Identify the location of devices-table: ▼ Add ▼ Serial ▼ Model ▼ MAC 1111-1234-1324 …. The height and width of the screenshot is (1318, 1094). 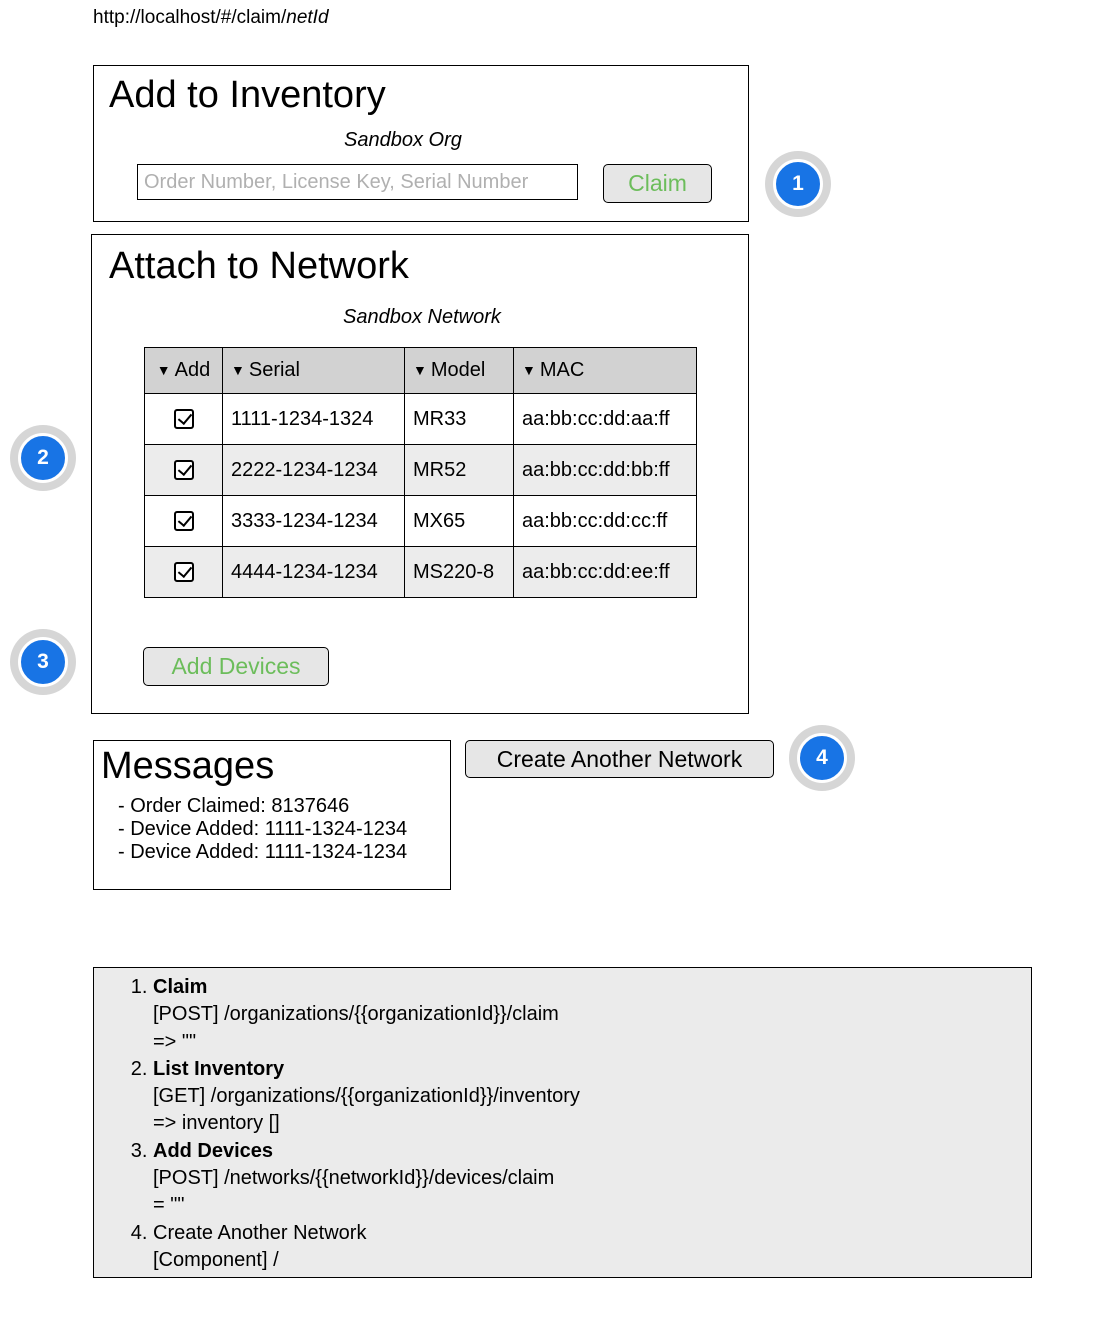
(420, 472).